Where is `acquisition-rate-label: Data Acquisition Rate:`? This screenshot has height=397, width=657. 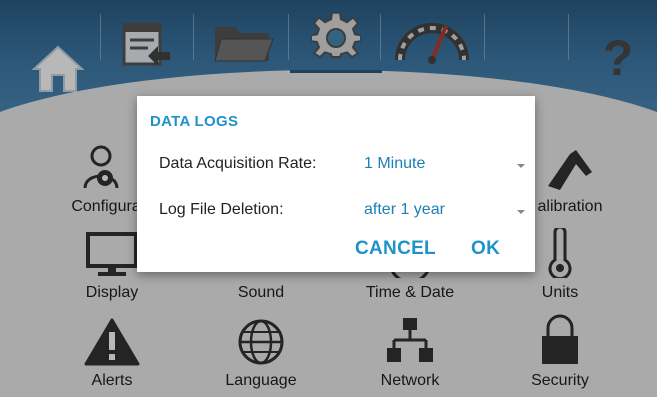 acquisition-rate-label: Data Acquisition Rate: is located at coordinates (238, 163).